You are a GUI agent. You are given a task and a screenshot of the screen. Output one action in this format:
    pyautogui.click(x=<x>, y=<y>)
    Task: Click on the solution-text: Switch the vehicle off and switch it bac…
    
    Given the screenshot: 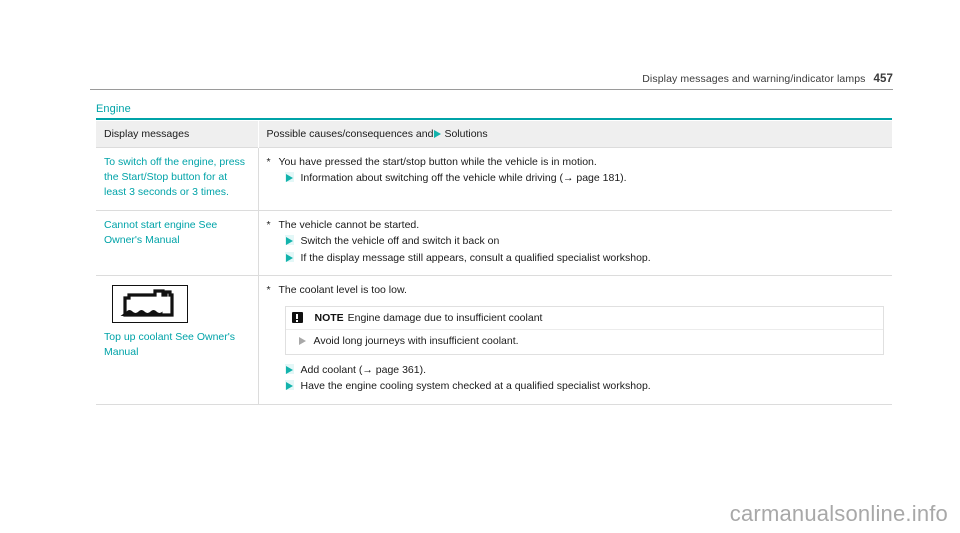 What is the action you would take?
    pyautogui.click(x=400, y=241)
    